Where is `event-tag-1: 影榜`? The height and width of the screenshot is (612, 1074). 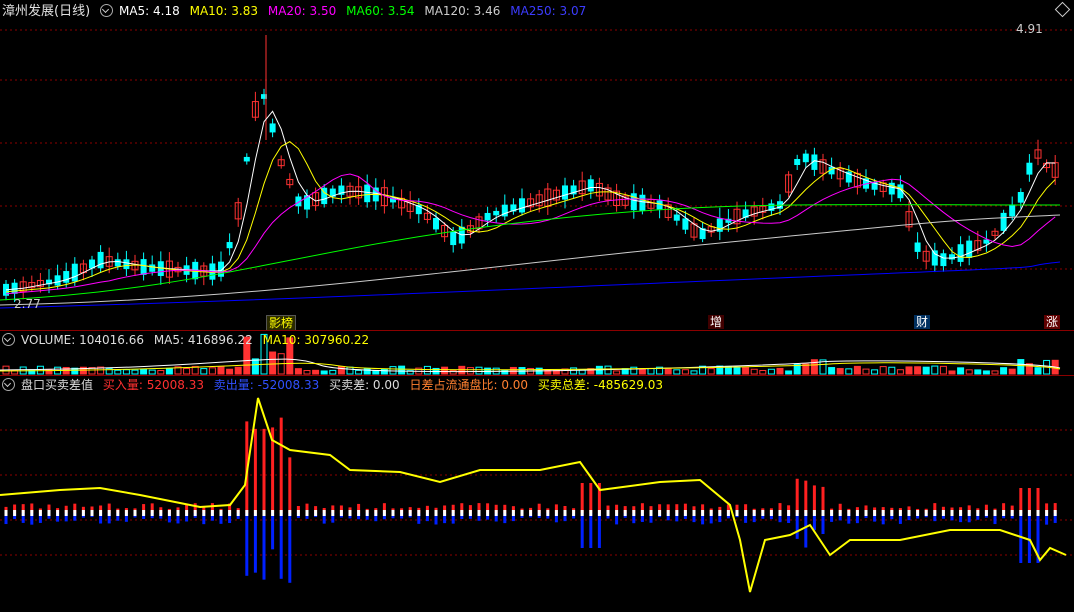 event-tag-1: 影榜 is located at coordinates (281, 323).